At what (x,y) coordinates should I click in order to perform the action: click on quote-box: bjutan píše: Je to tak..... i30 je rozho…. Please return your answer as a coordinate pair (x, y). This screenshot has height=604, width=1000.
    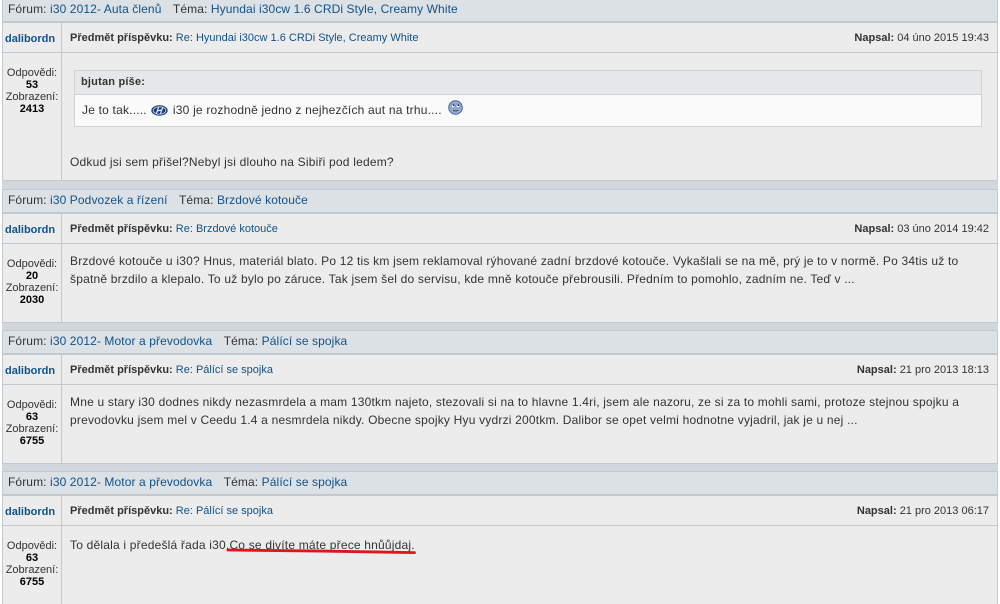
    Looking at the image, I should click on (528, 98).